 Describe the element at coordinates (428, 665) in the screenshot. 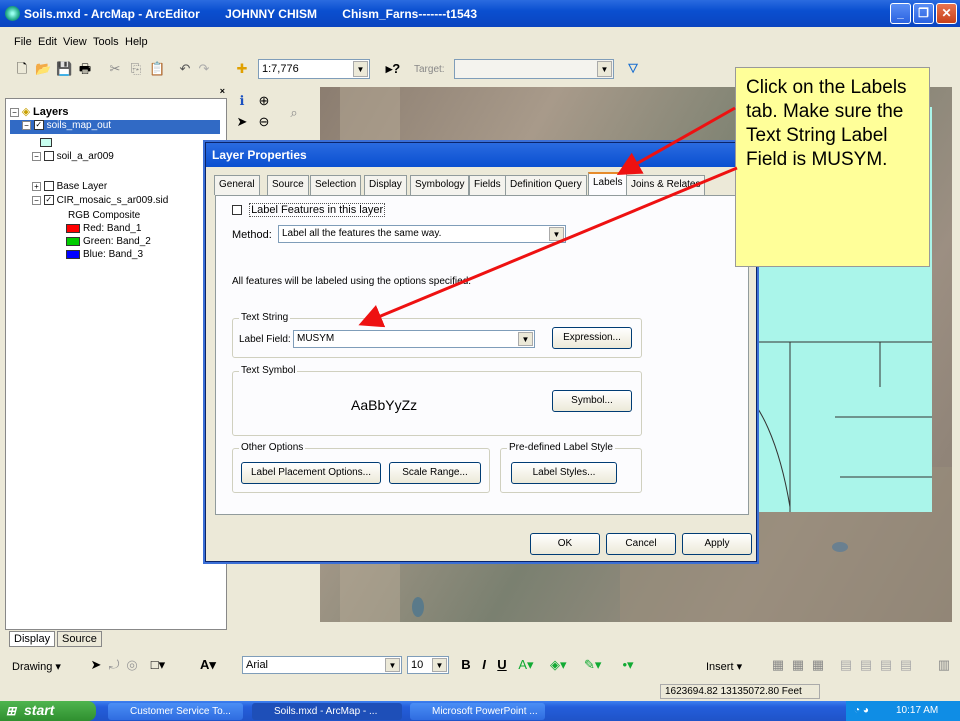

I see `font-size-dropdown: 10 ▼` at that location.